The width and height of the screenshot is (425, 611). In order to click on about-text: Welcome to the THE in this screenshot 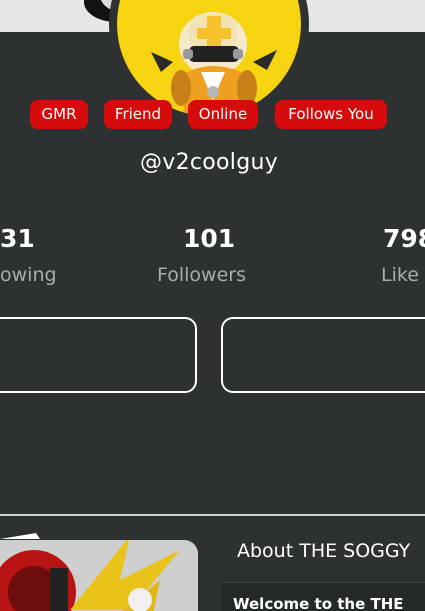, I will do `click(318, 603)`.